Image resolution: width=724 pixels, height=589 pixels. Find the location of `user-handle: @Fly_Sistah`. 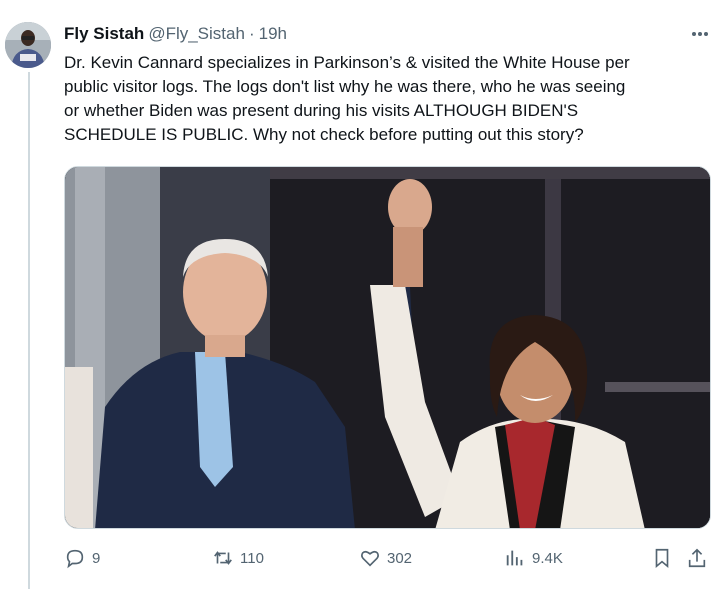

user-handle: @Fly_Sistah is located at coordinates (196, 34).